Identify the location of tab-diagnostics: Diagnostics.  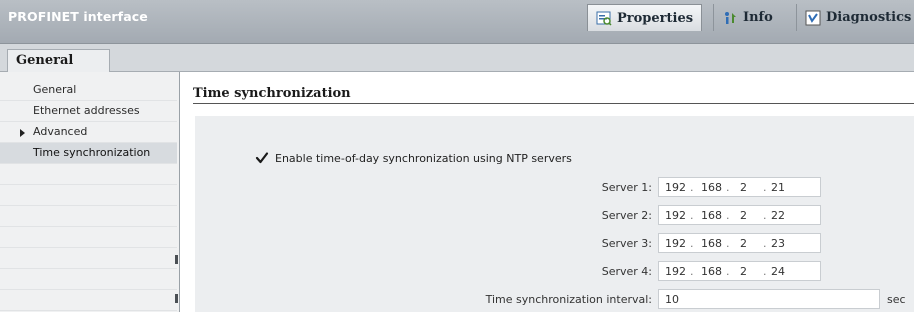
(855, 17).